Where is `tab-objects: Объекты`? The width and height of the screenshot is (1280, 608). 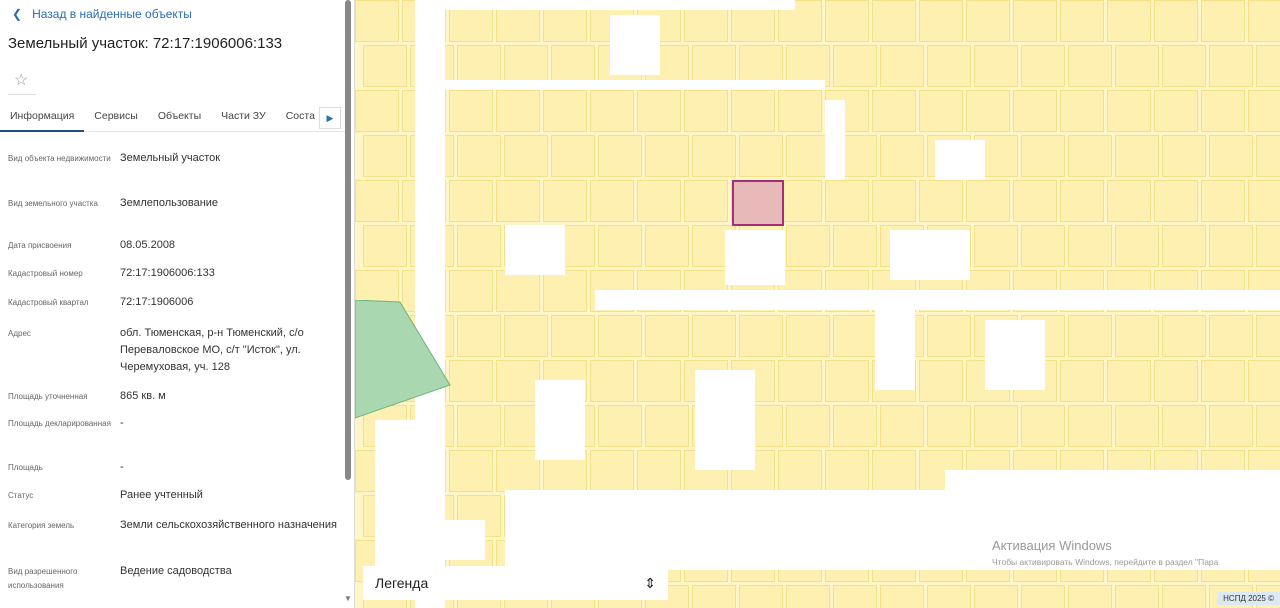 tab-objects: Объекты is located at coordinates (179, 117).